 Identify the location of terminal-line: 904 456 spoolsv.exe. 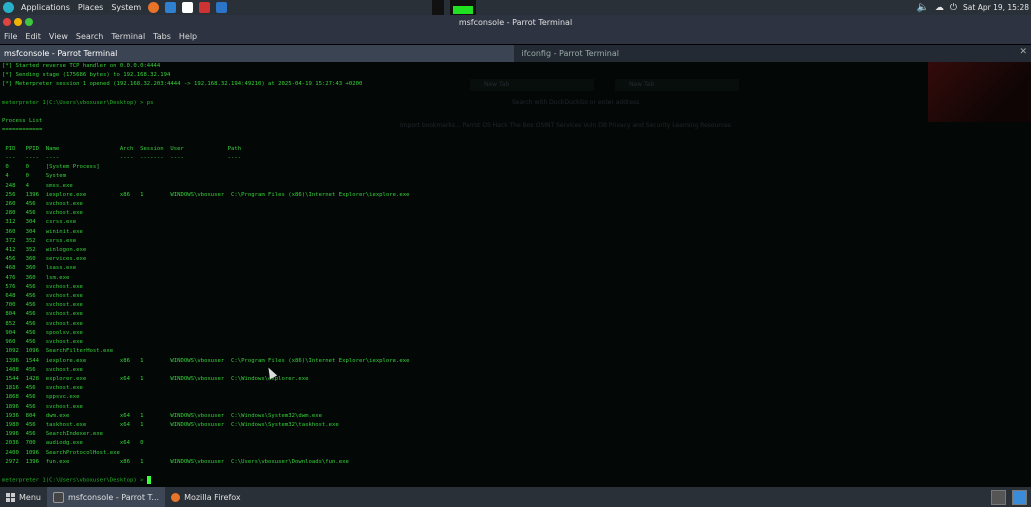
(42, 332).